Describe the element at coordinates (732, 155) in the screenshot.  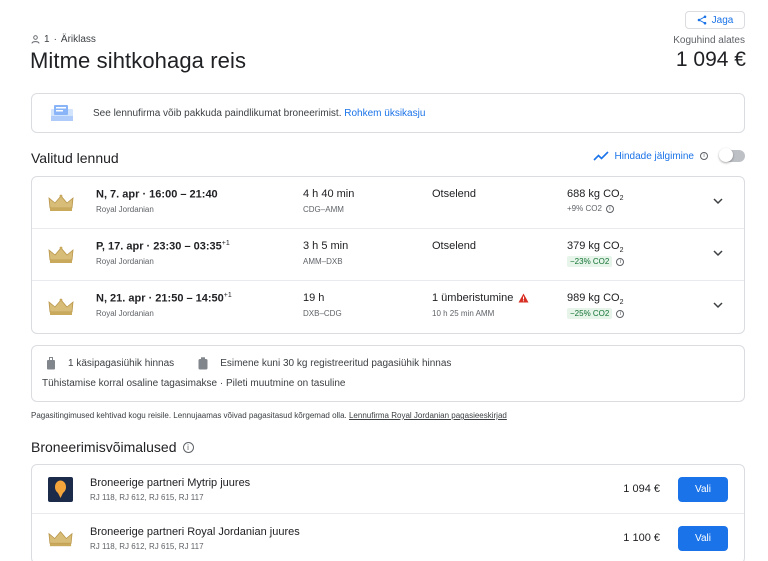
I see `price-tracking-toggle` at that location.